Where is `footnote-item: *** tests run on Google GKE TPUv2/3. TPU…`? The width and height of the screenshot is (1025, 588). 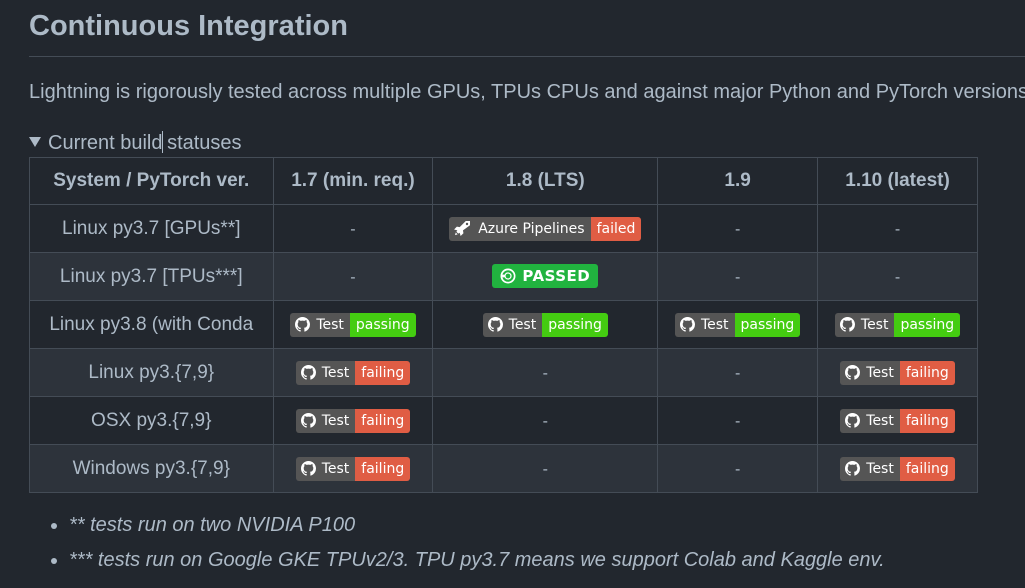 footnote-item: *** tests run on Google GKE TPUv2/3. TPU… is located at coordinates (477, 560).